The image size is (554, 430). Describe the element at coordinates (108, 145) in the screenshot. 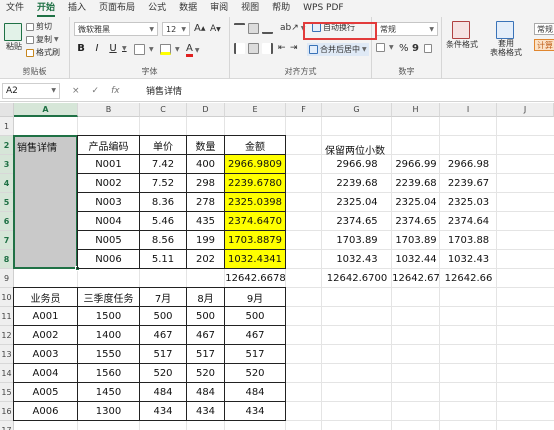

I see `table1-header-1: 产品编码` at that location.